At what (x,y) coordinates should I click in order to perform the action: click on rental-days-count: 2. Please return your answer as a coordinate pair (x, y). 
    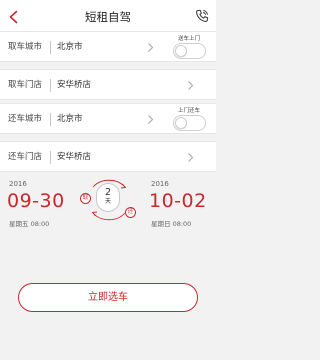
    Looking at the image, I should click on (108, 192).